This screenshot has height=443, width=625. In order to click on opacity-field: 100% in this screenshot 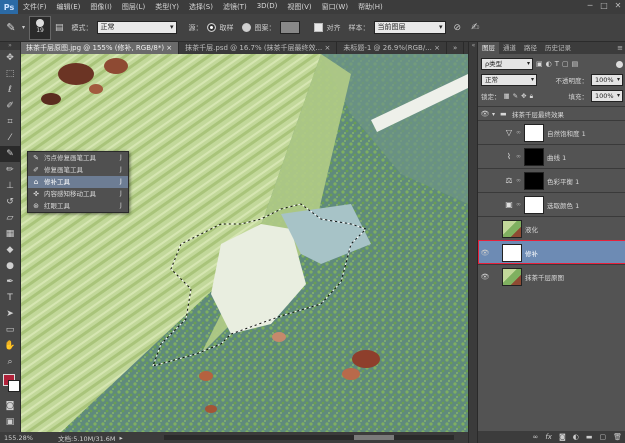, I will do `click(607, 80)`.